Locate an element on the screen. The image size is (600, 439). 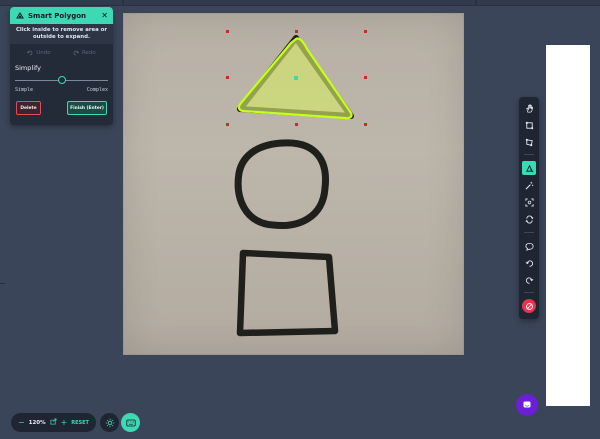
zoom-out-button: − is located at coordinates (21, 422).